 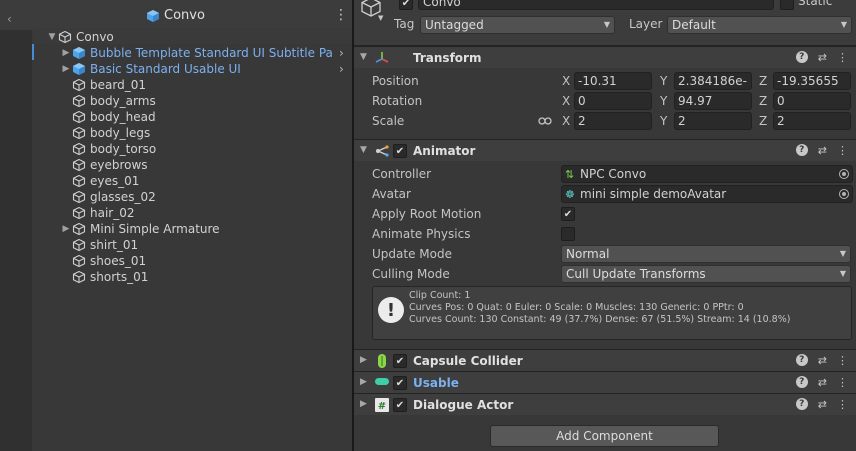 I want to click on rotation-y-field: 94.97, so click(x=713, y=101).